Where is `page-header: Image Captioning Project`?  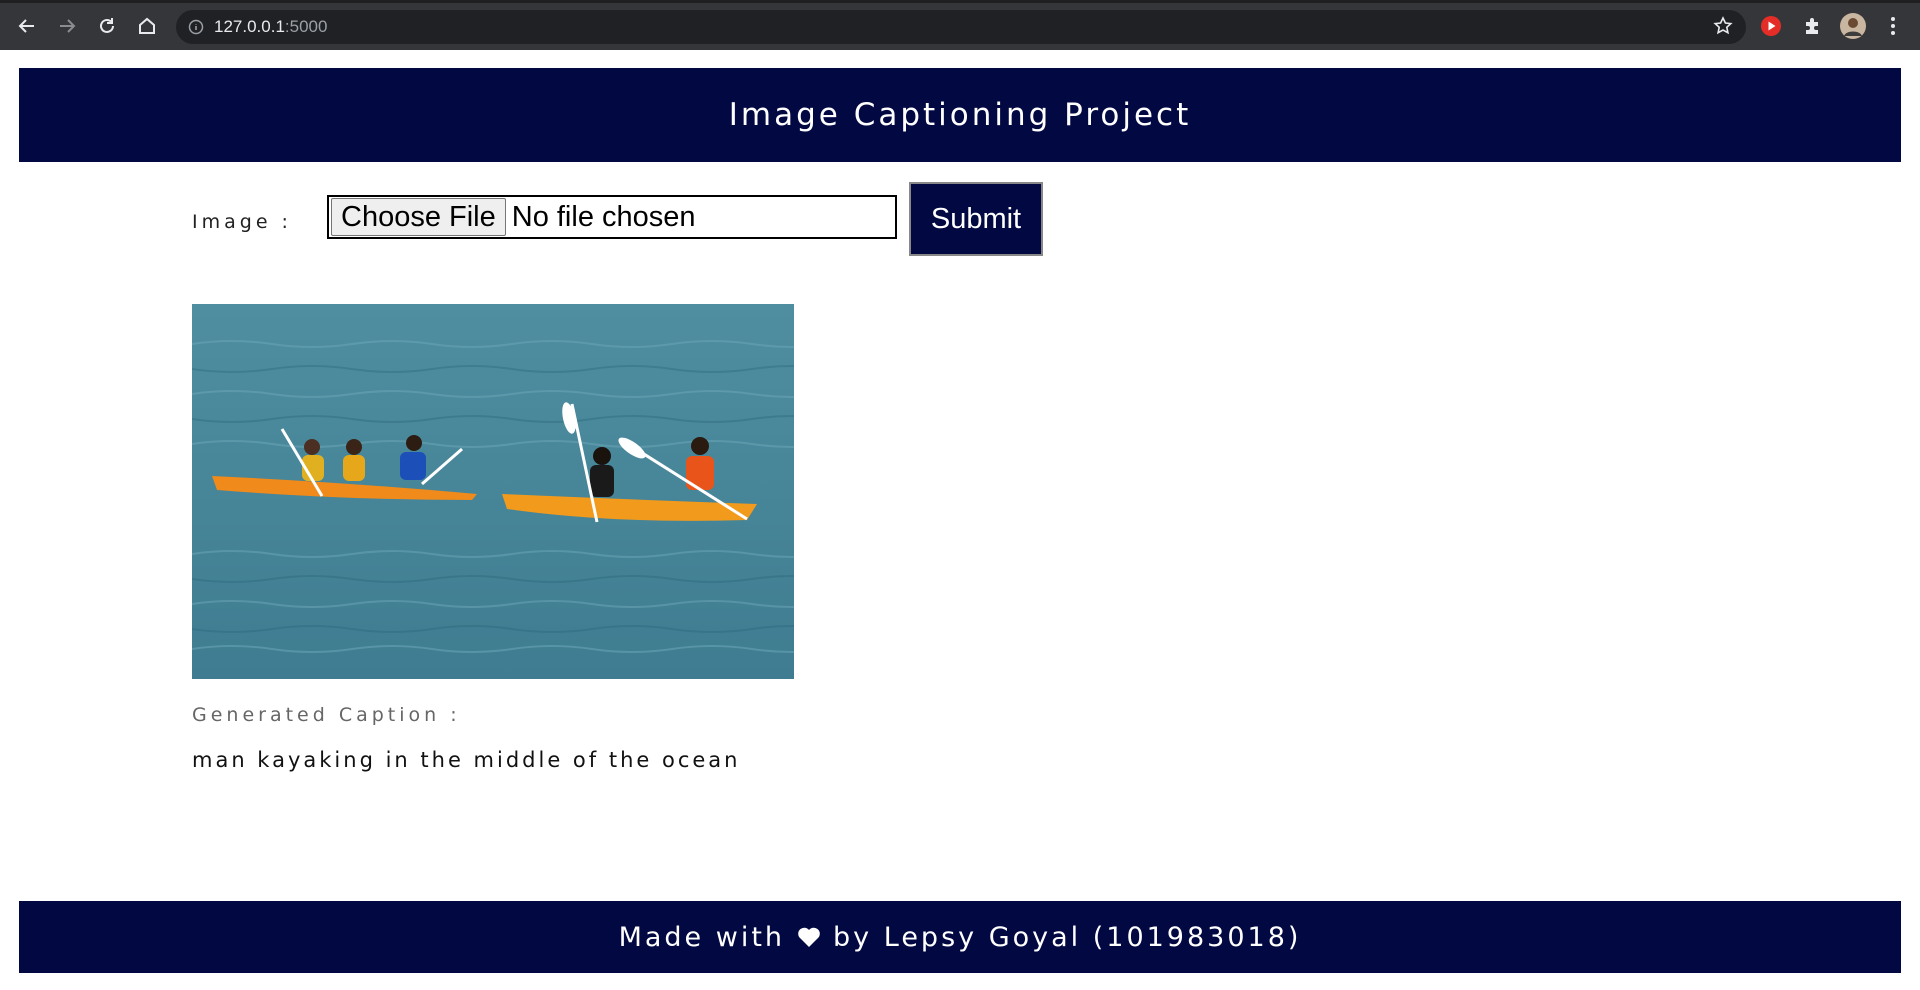 page-header: Image Captioning Project is located at coordinates (960, 115).